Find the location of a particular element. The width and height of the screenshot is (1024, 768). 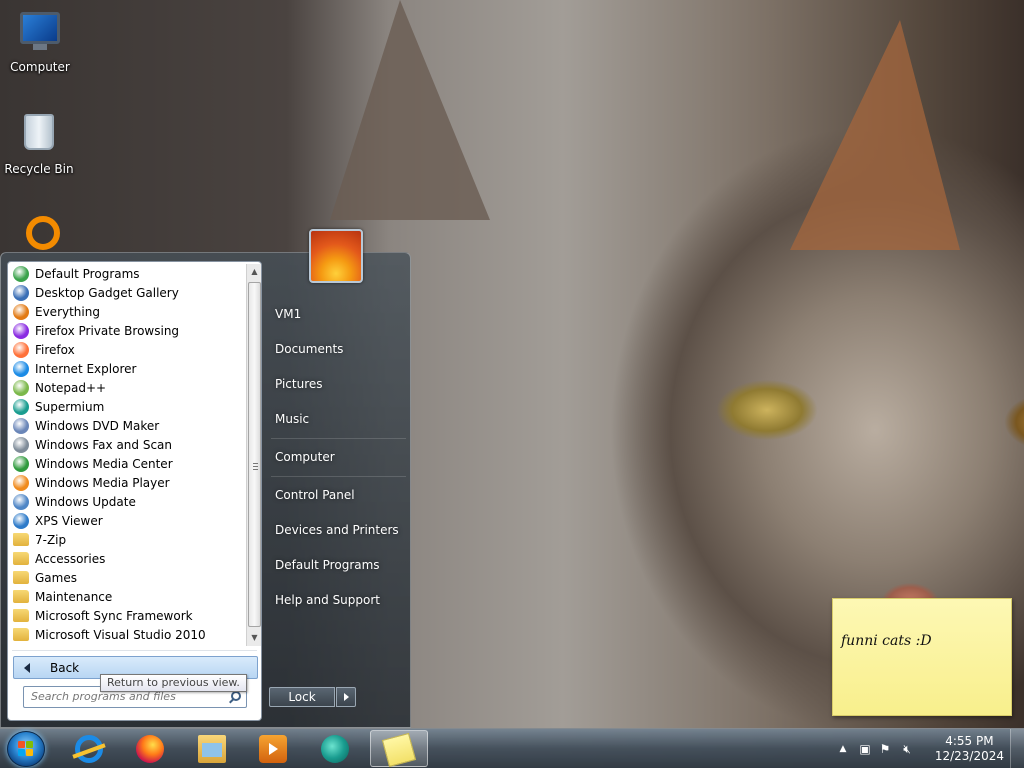

scroll-up-icon: ▲ is located at coordinates (254, 272).